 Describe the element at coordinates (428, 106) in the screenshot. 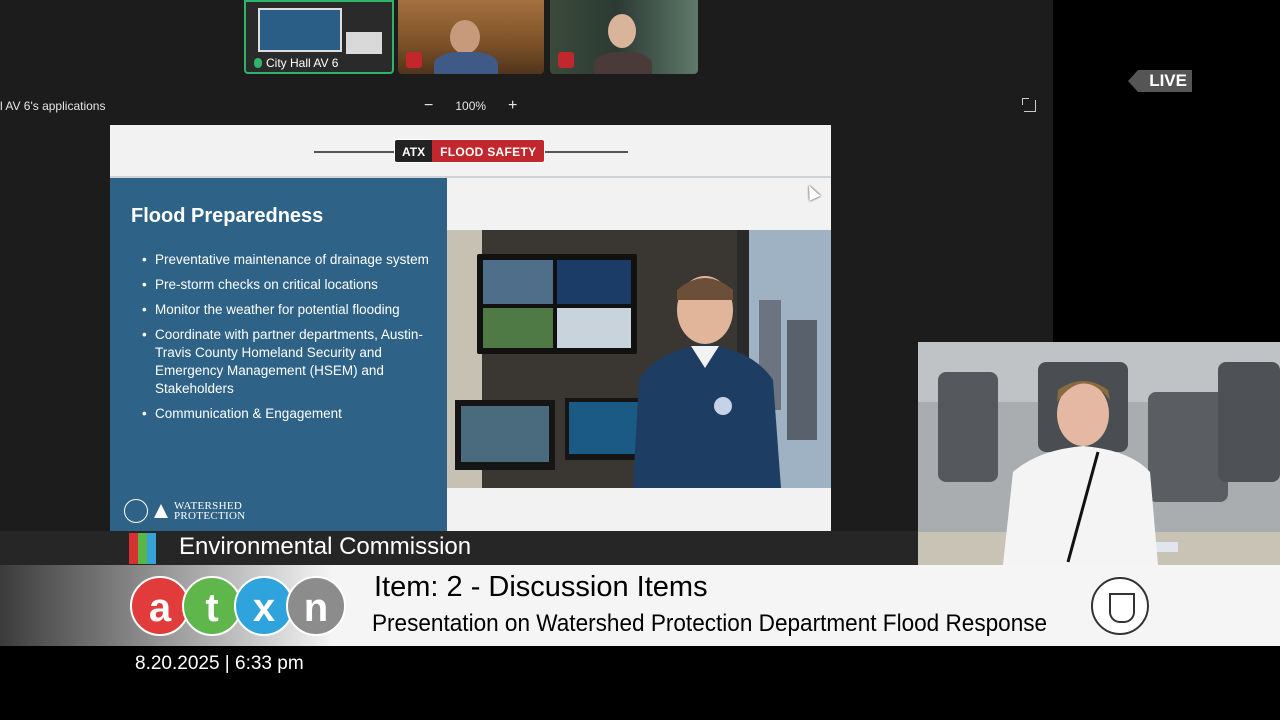

I see `zoom-out-button: −` at that location.